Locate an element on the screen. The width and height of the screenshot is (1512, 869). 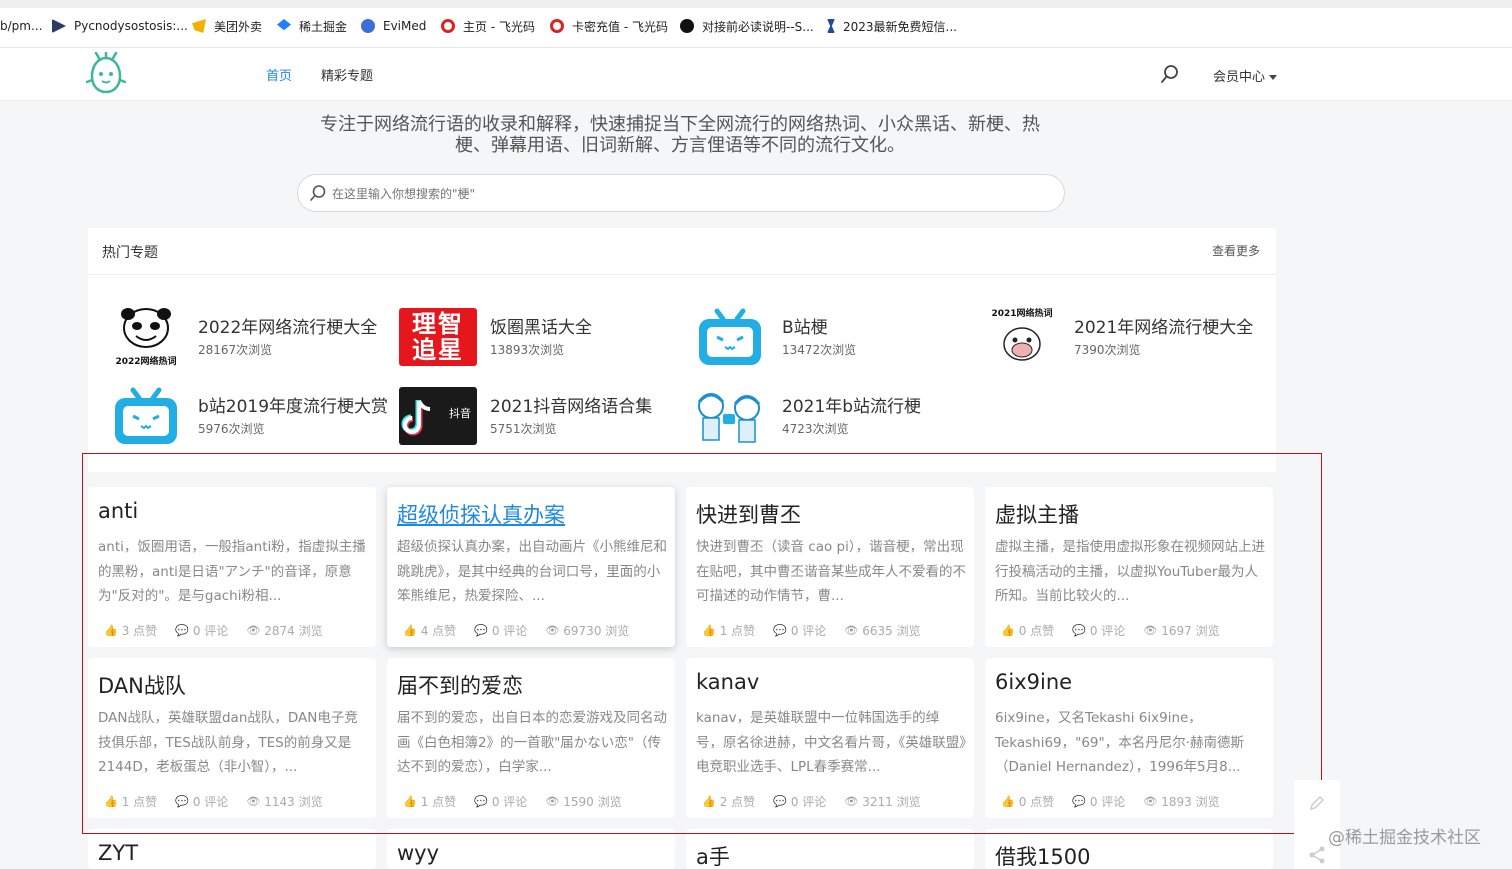
views-stat: 👁 1590 浏览 is located at coordinates (583, 801).